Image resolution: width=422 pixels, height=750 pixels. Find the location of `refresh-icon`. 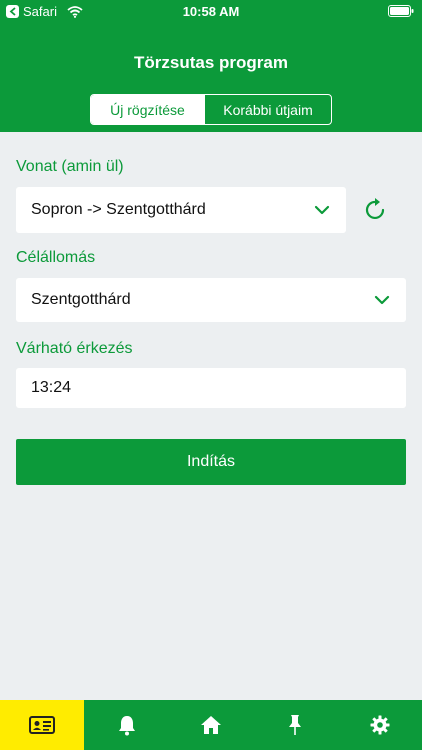

refresh-icon is located at coordinates (376, 210).